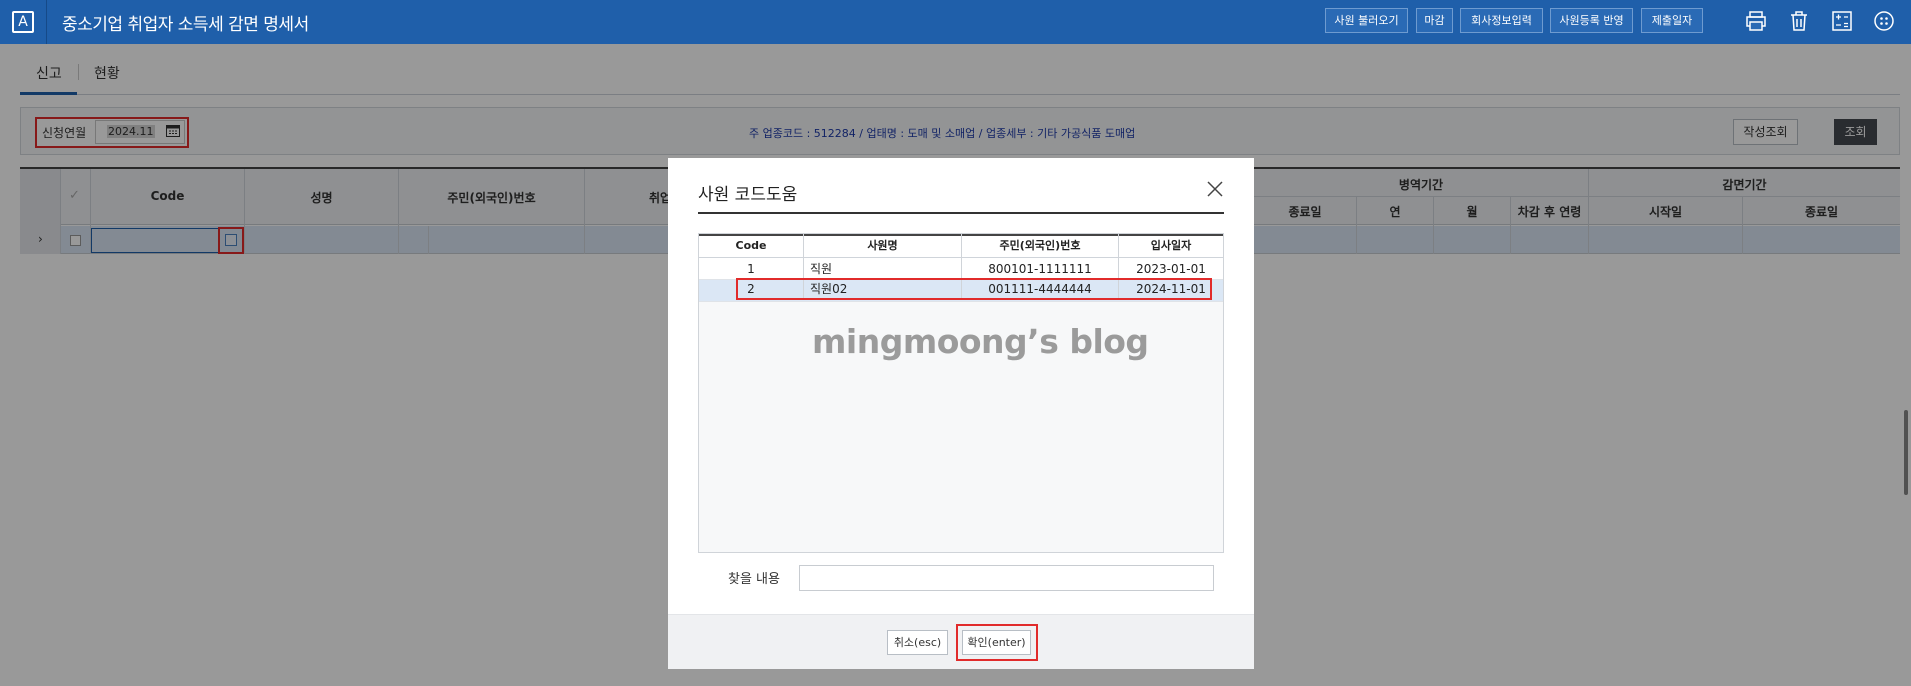 This screenshot has height=686, width=1911. Describe the element at coordinates (1591, 20) in the screenshot. I see `apply-employee-button: 사원등록 반영` at that location.